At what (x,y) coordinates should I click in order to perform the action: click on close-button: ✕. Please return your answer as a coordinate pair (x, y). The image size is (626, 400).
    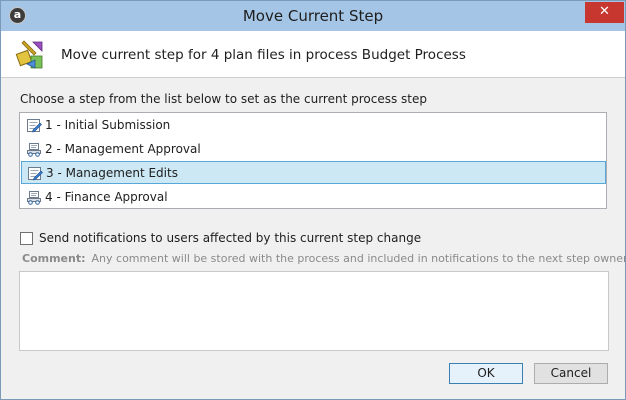
    Looking at the image, I should click on (604, 12).